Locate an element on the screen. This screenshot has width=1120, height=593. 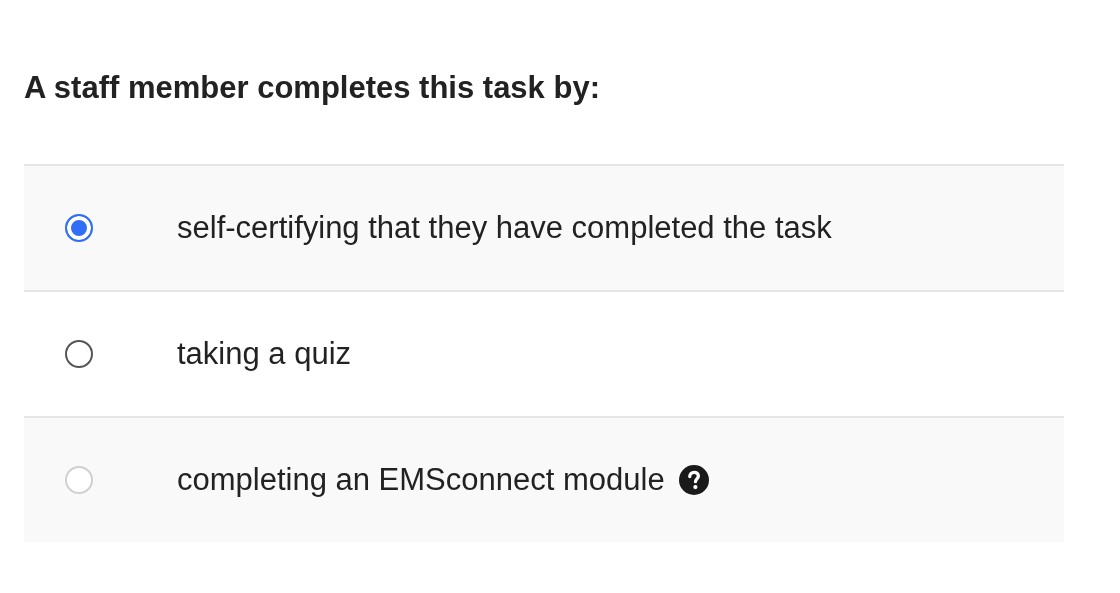
option-label: completing an EMSconnect module is located at coordinates (421, 480).